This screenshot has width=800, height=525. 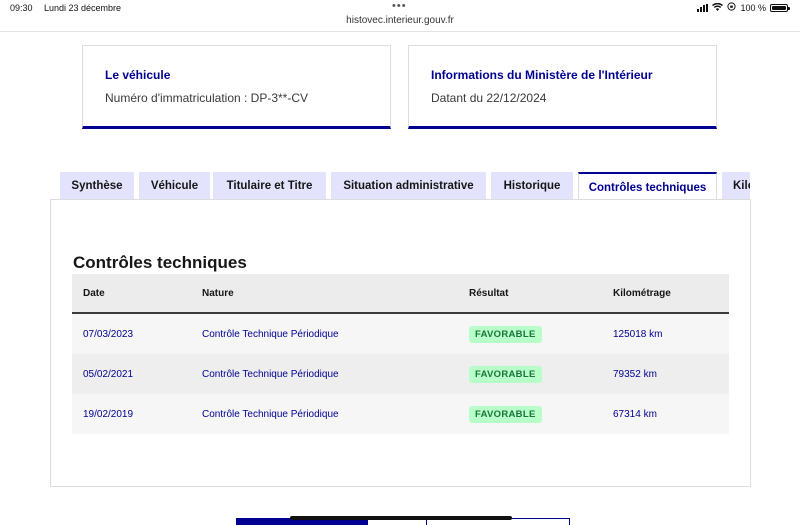 What do you see at coordinates (718, 7) in the screenshot?
I see `wifi-icon` at bounding box center [718, 7].